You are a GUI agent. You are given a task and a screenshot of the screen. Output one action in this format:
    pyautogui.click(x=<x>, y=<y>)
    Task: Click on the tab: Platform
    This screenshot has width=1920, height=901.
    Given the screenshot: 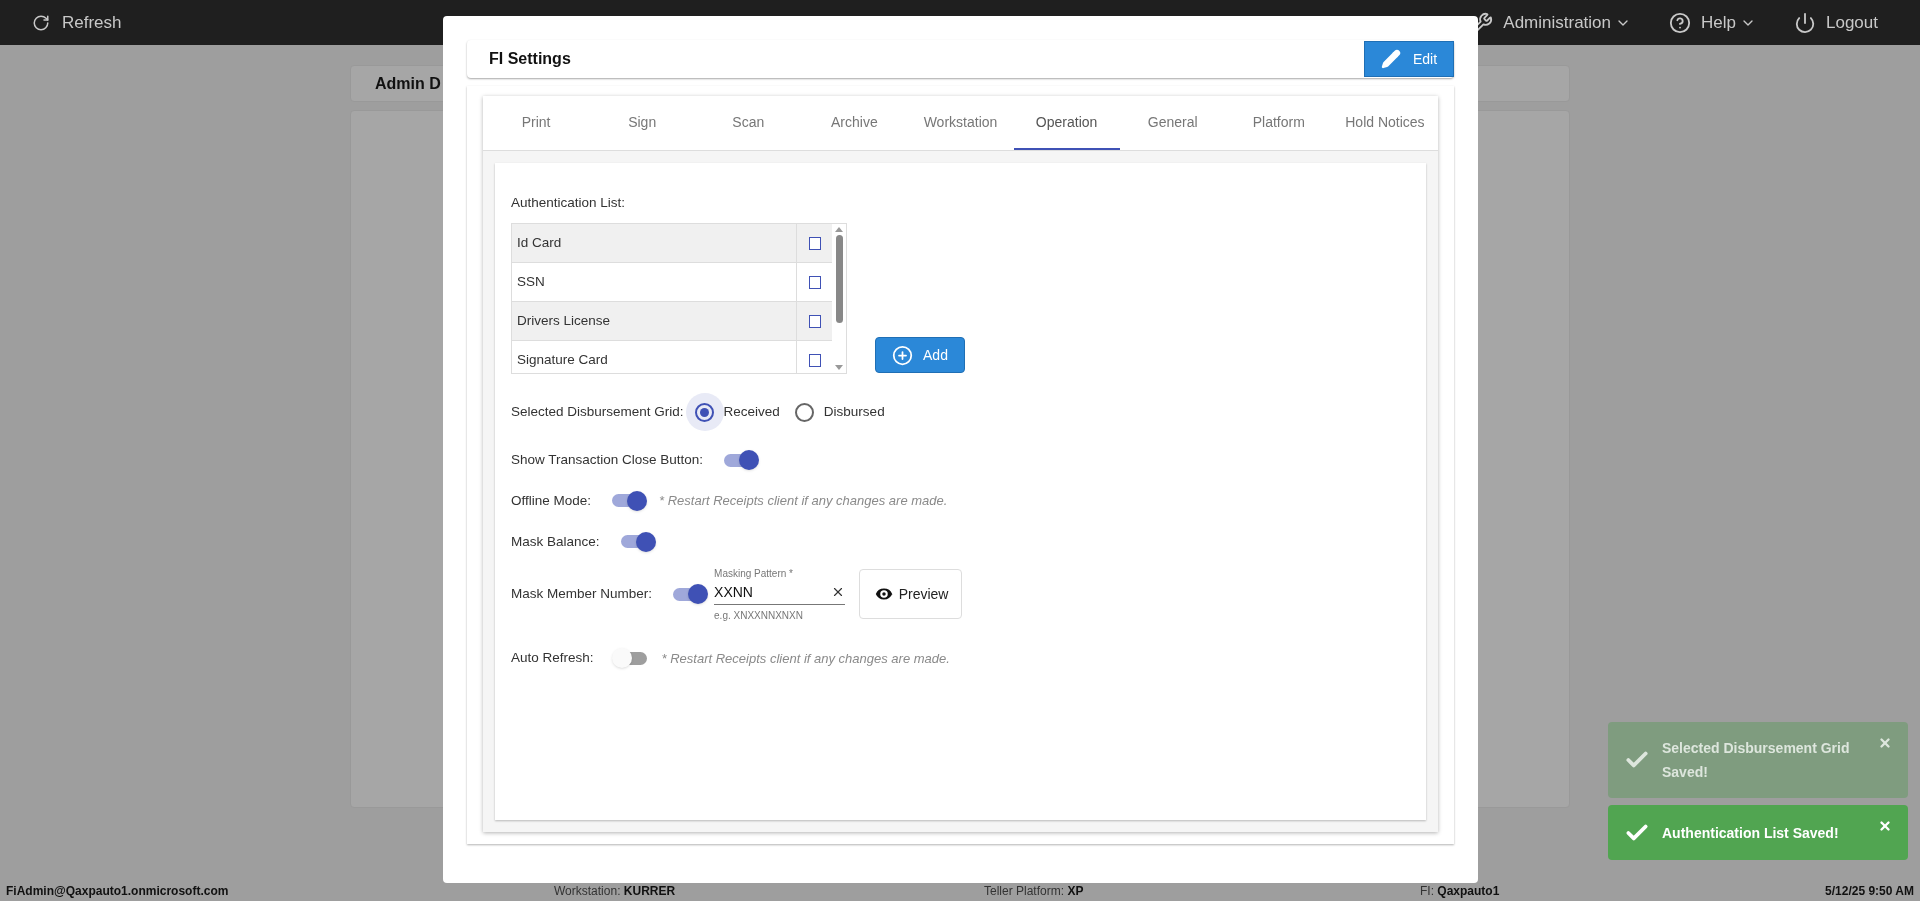 What is the action you would take?
    pyautogui.click(x=1278, y=123)
    